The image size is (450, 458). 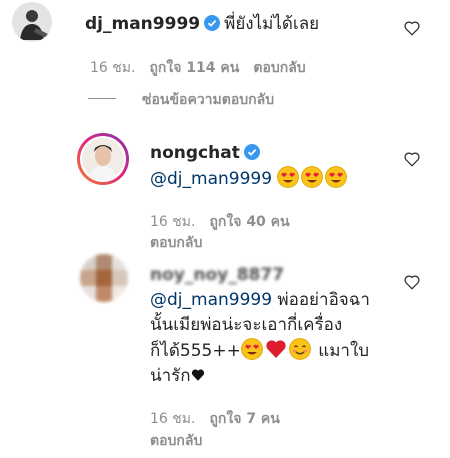 I want to click on comment-meta: 16 ชม. ถูกใจ 114 คน ตอบกลับ, so click(x=205, y=68).